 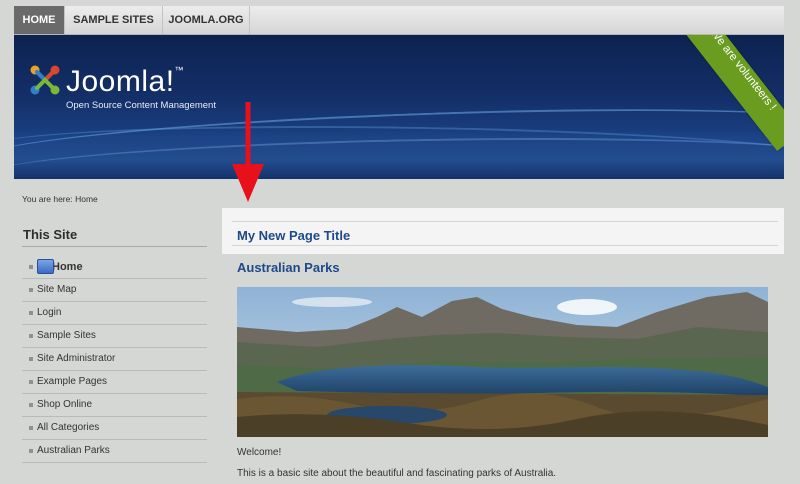 What do you see at coordinates (114, 336) in the screenshot?
I see `sidebar-item-sample-sites: Sample Sites` at bounding box center [114, 336].